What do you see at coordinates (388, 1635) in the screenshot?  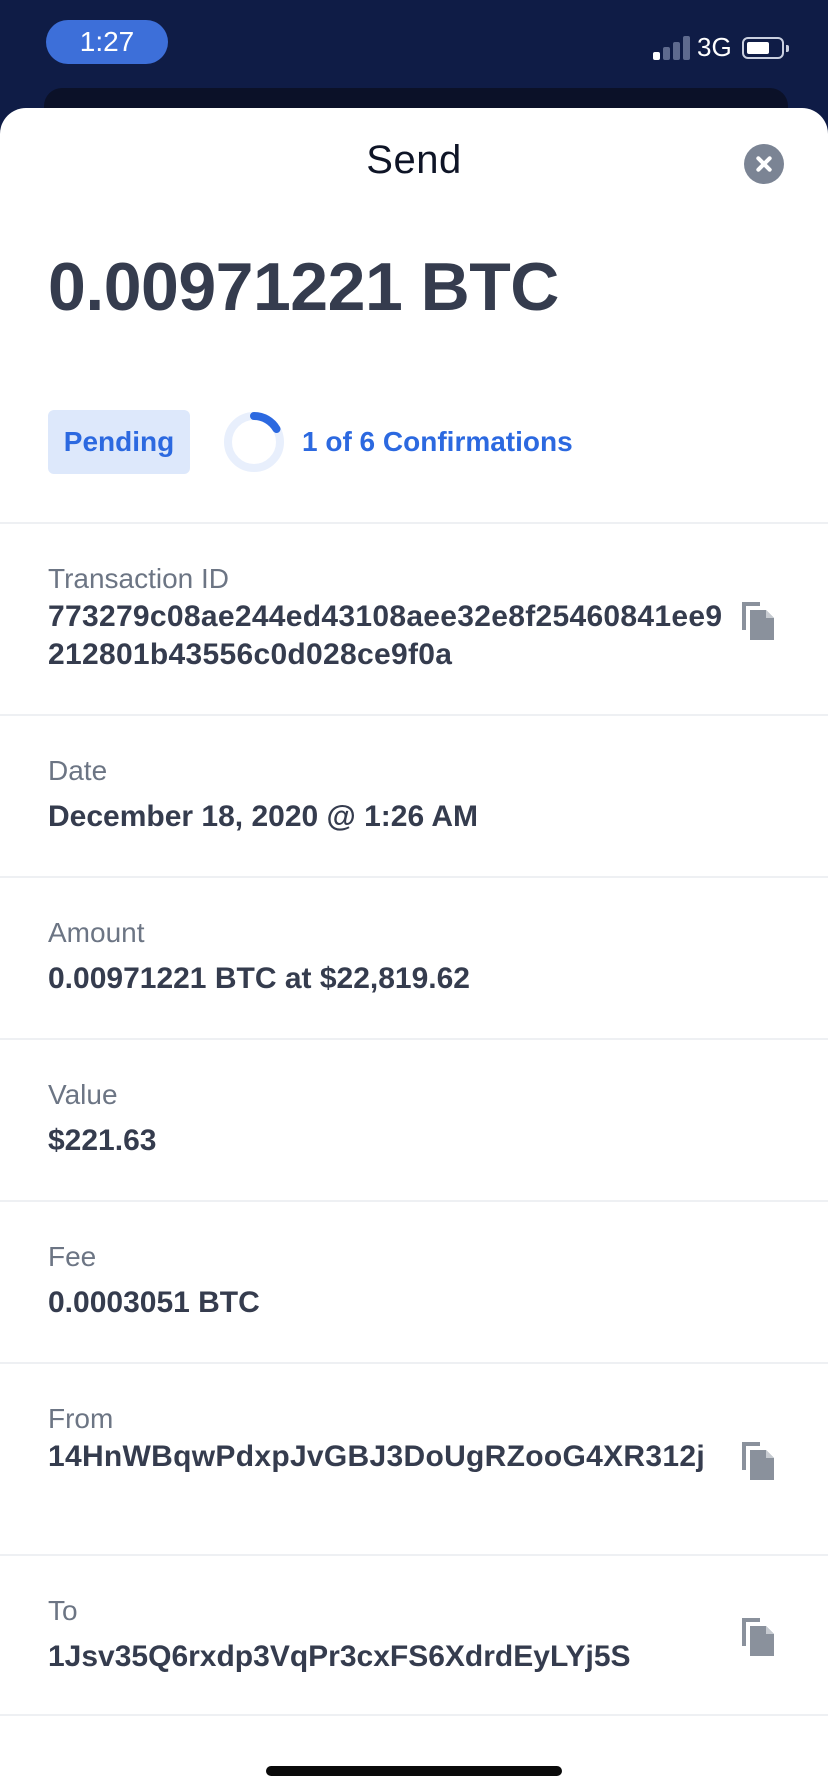 I see `field-to: To 1Jsv35Q6rxdp3VqPr3cxFS6XdrdEyLYj5S` at bounding box center [388, 1635].